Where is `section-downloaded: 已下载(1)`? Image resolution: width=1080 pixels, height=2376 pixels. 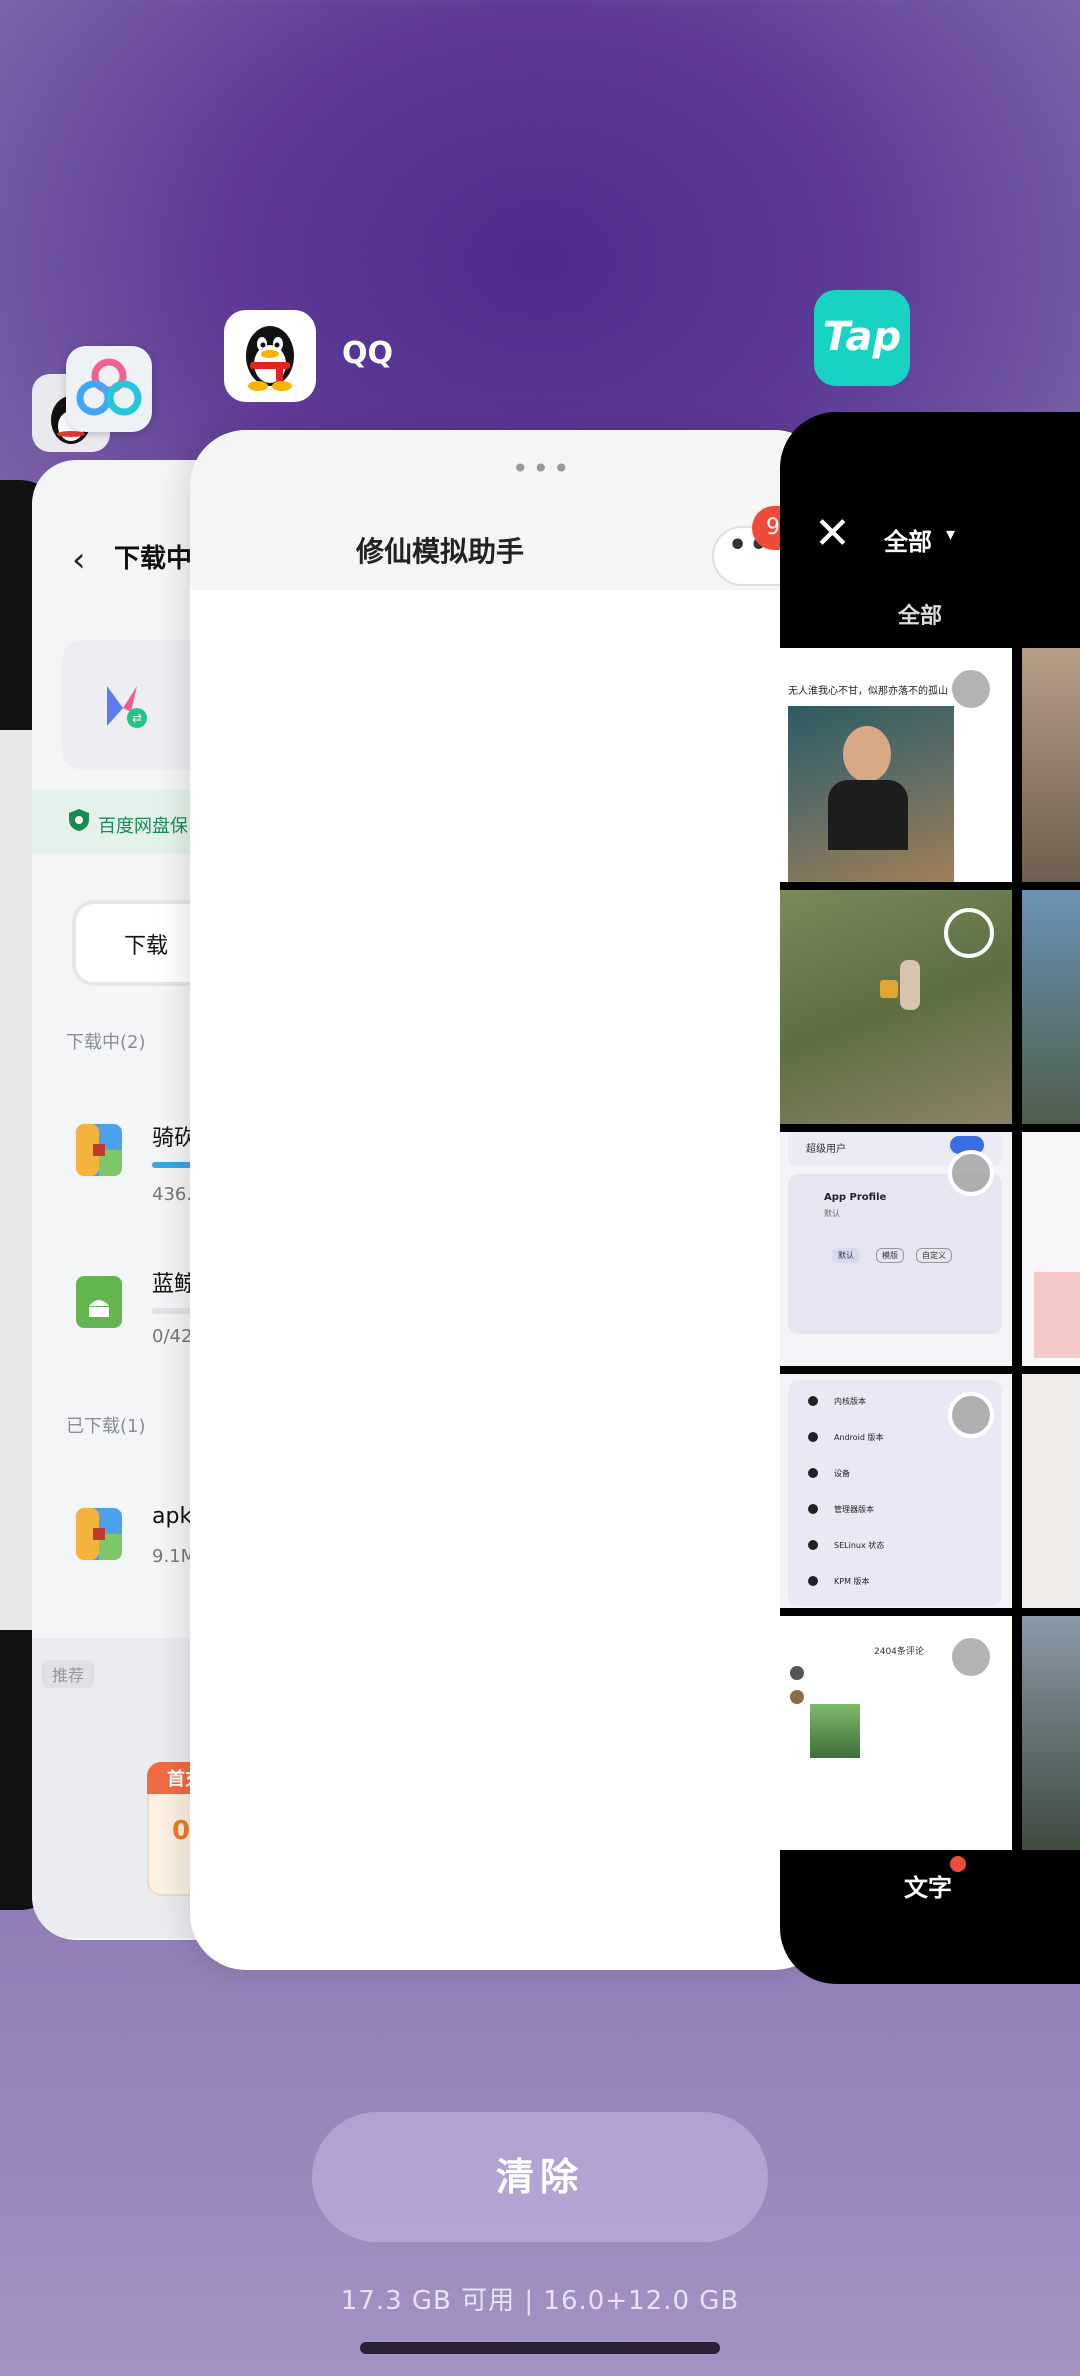 section-downloaded: 已下载(1) is located at coordinates (106, 1426).